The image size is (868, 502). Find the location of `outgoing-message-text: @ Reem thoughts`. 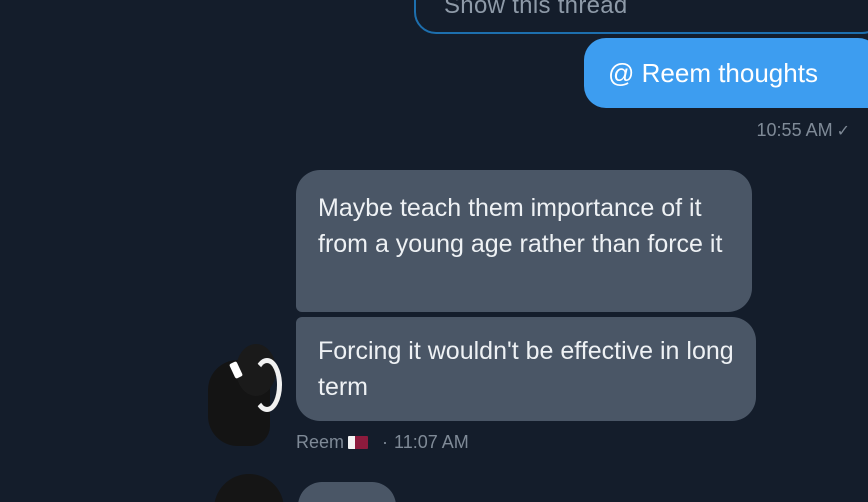

outgoing-message-text: @ Reem thoughts is located at coordinates (713, 73).